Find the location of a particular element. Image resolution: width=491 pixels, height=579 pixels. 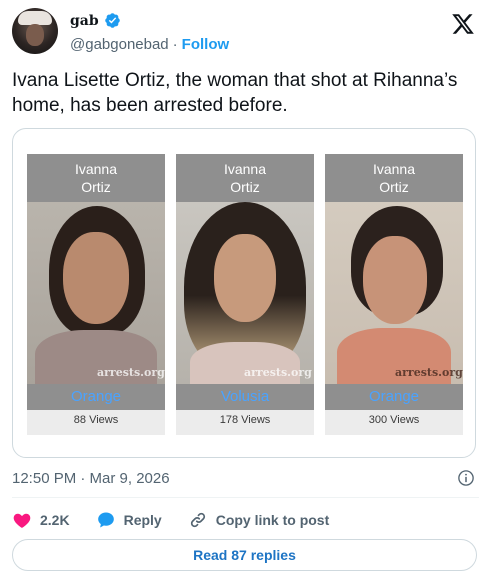

x-logo-icon is located at coordinates (463, 24).